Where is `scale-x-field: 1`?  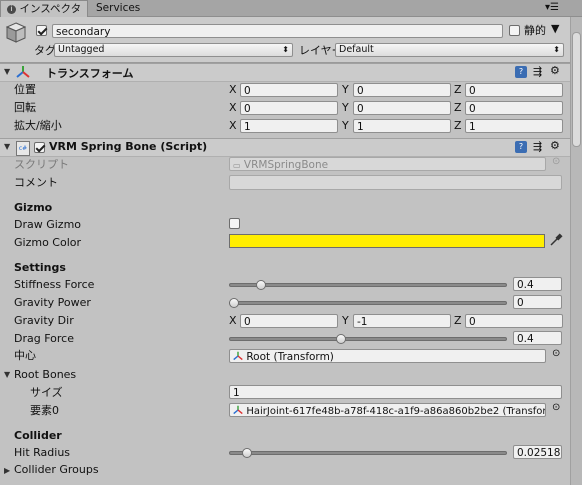
scale-x-field: 1 is located at coordinates (289, 126).